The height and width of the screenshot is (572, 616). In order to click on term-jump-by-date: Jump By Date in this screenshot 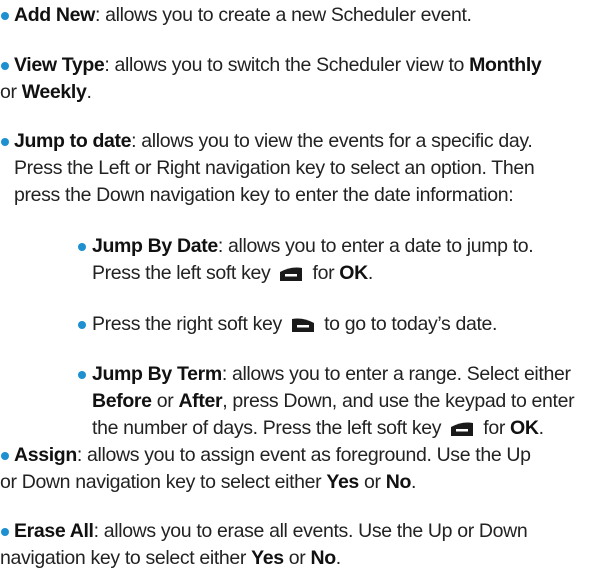, I will do `click(155, 246)`.